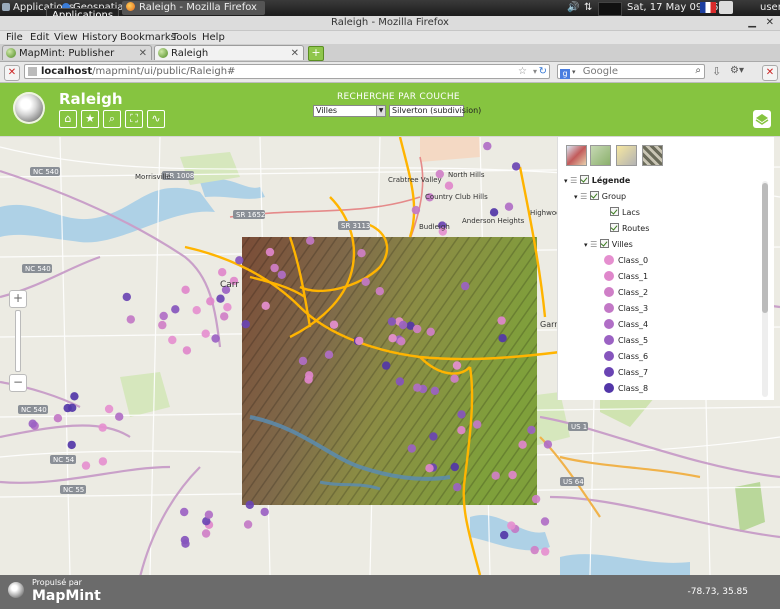 The image size is (780, 609). What do you see at coordinates (184, 37) in the screenshot?
I see `menu-tools: Tools` at bounding box center [184, 37].